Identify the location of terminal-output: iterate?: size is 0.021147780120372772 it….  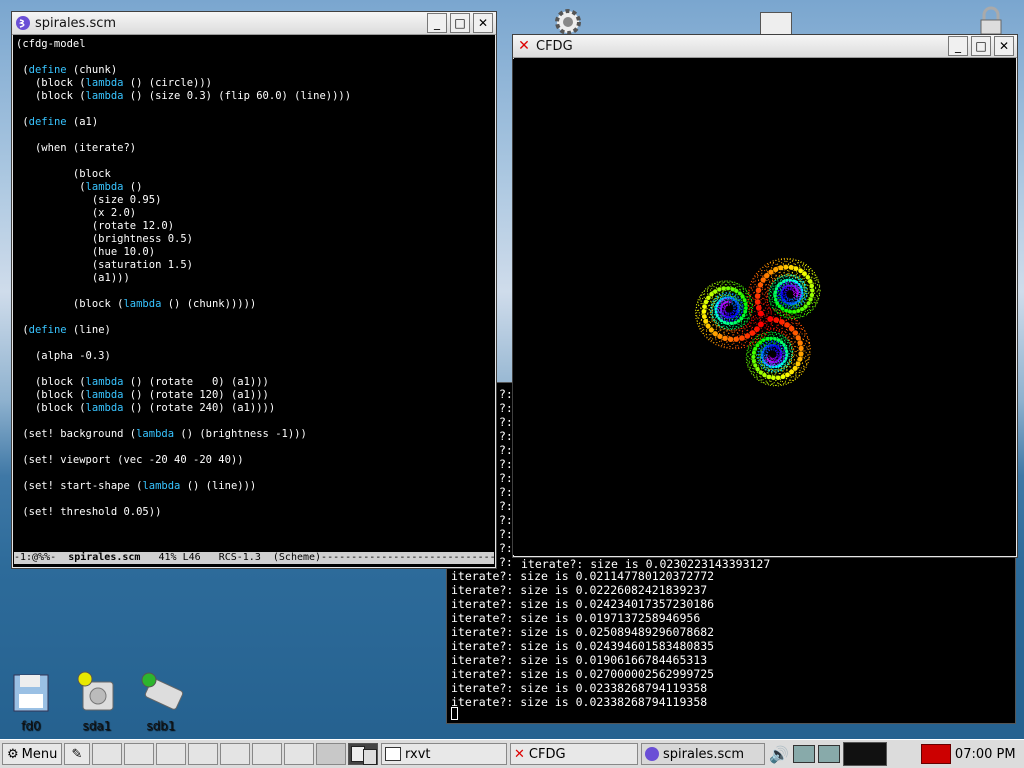
(582, 639).